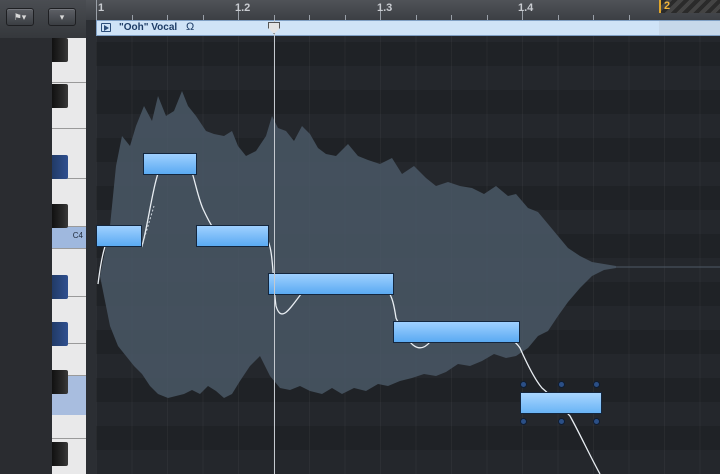 Image resolution: width=720 pixels, height=474 pixels. What do you see at coordinates (667, 6) in the screenshot?
I see `locator-label: 2` at bounding box center [667, 6].